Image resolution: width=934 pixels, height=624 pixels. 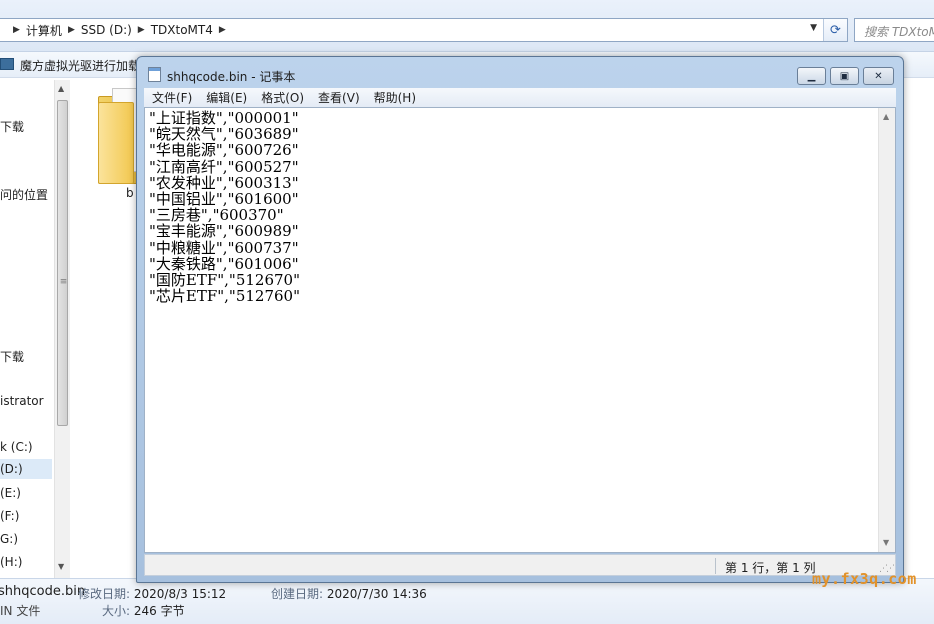 What do you see at coordinates (520, 565) in the screenshot?
I see `notepad-statusbar: 第 1 行，第 1 列 ⋰⋰` at bounding box center [520, 565].